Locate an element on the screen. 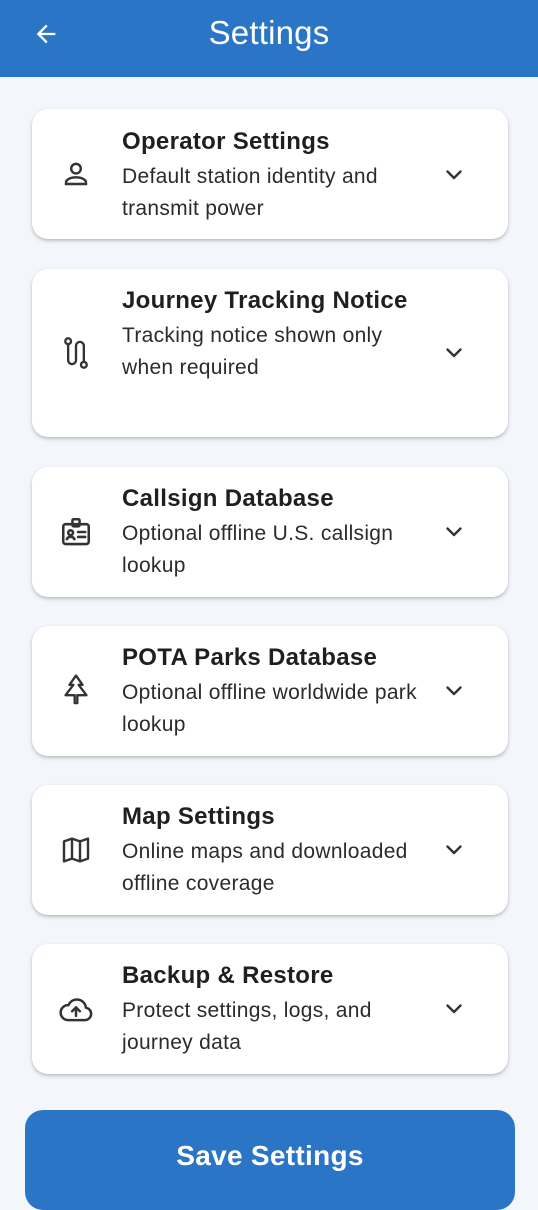 The image size is (538, 1210). badge-icon is located at coordinates (76, 532).